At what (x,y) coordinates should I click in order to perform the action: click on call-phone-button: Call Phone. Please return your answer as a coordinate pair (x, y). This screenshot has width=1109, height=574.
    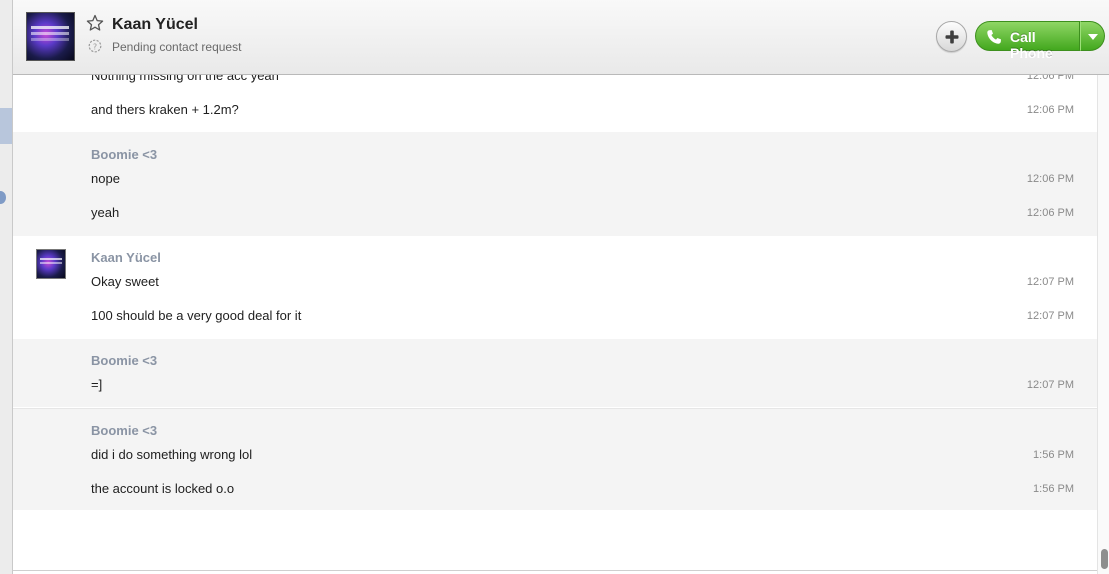
    Looking at the image, I should click on (1027, 41).